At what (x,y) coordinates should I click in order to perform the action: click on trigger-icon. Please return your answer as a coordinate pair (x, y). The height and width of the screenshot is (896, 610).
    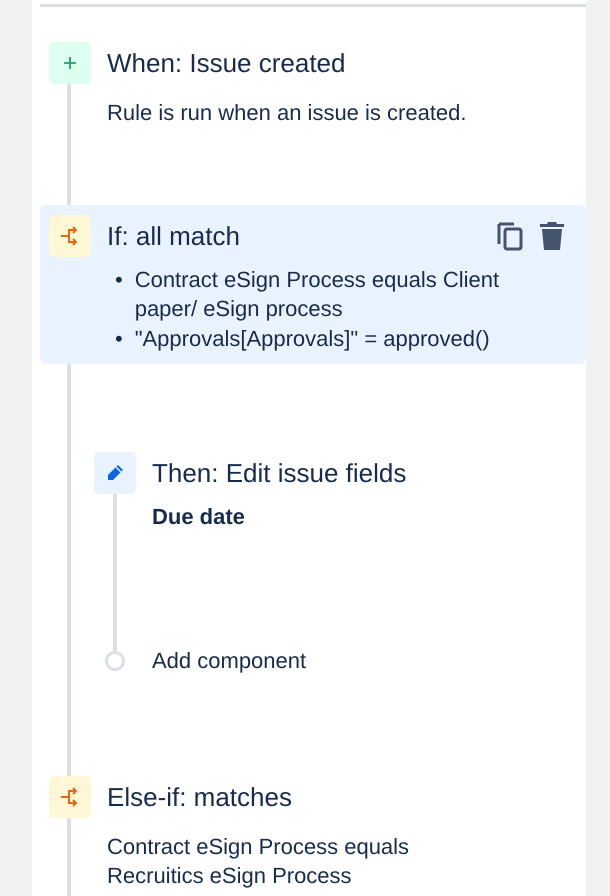
    Looking at the image, I should click on (70, 63).